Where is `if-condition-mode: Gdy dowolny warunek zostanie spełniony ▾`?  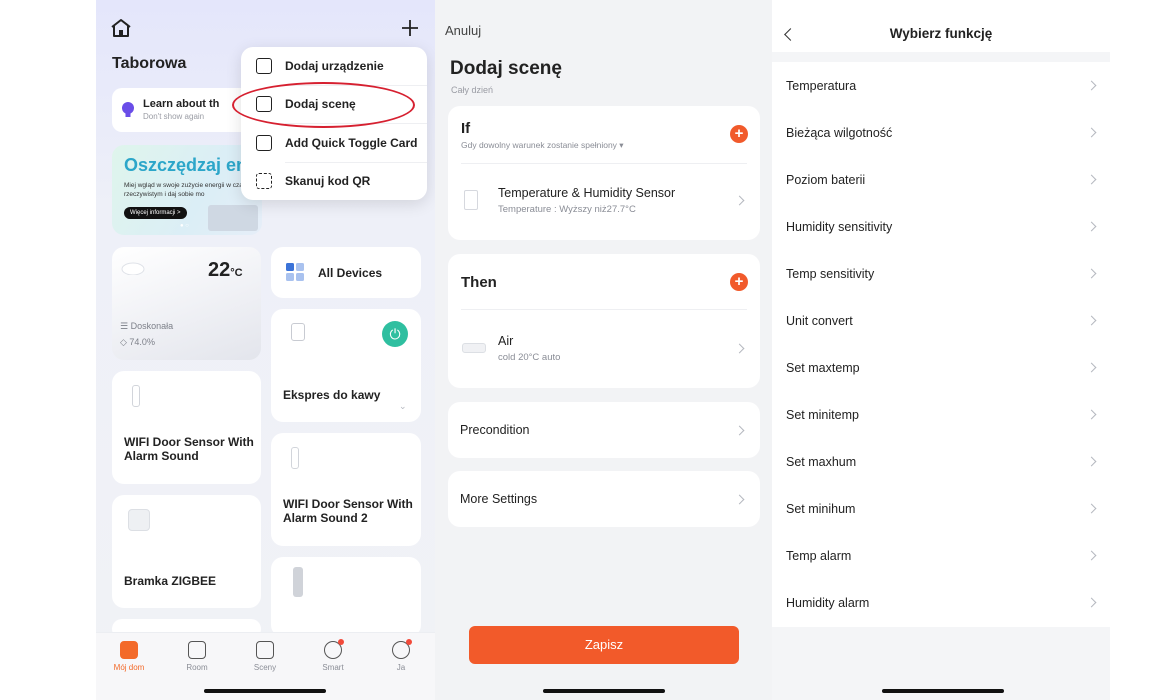 if-condition-mode: Gdy dowolny warunek zostanie spełniony ▾ is located at coordinates (542, 145).